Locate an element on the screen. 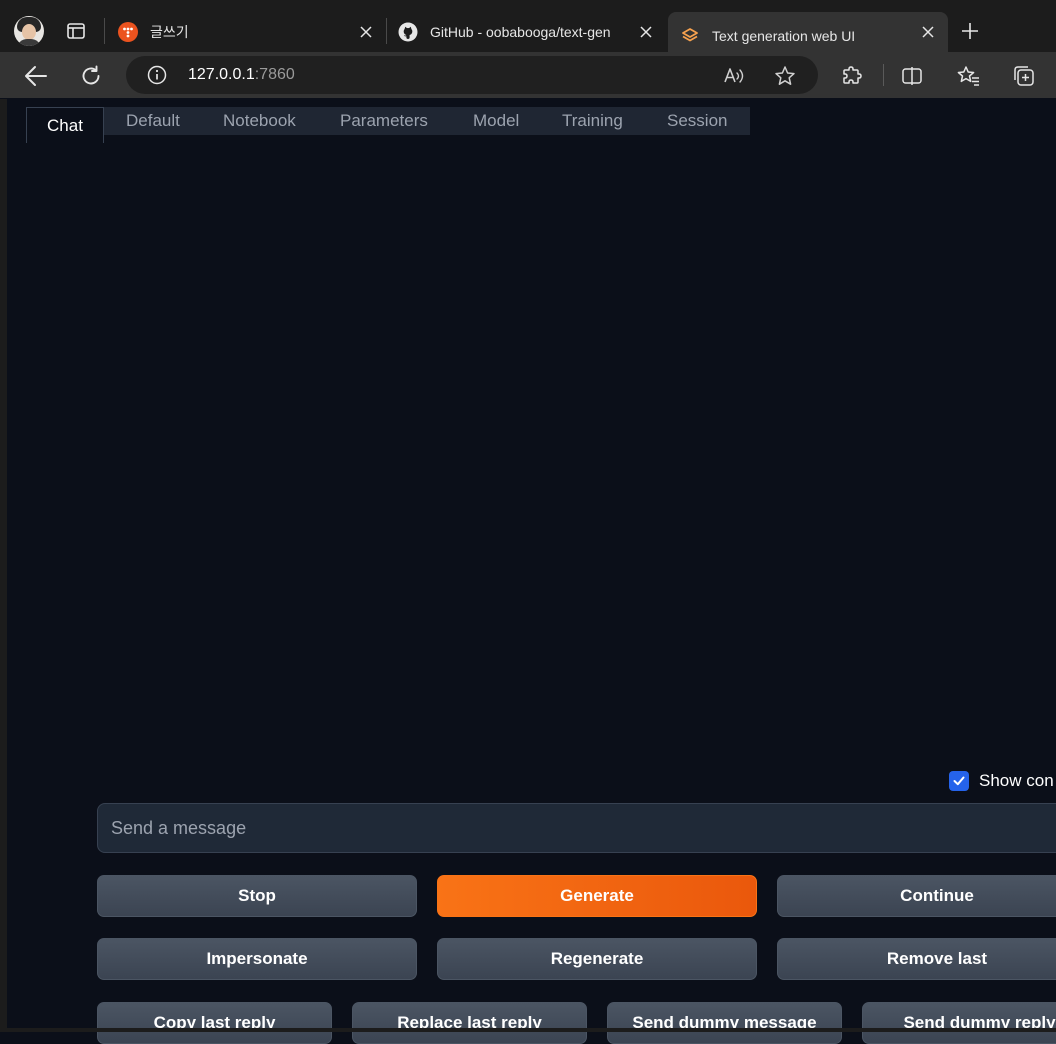  tab-training: Training is located at coordinates (592, 121).